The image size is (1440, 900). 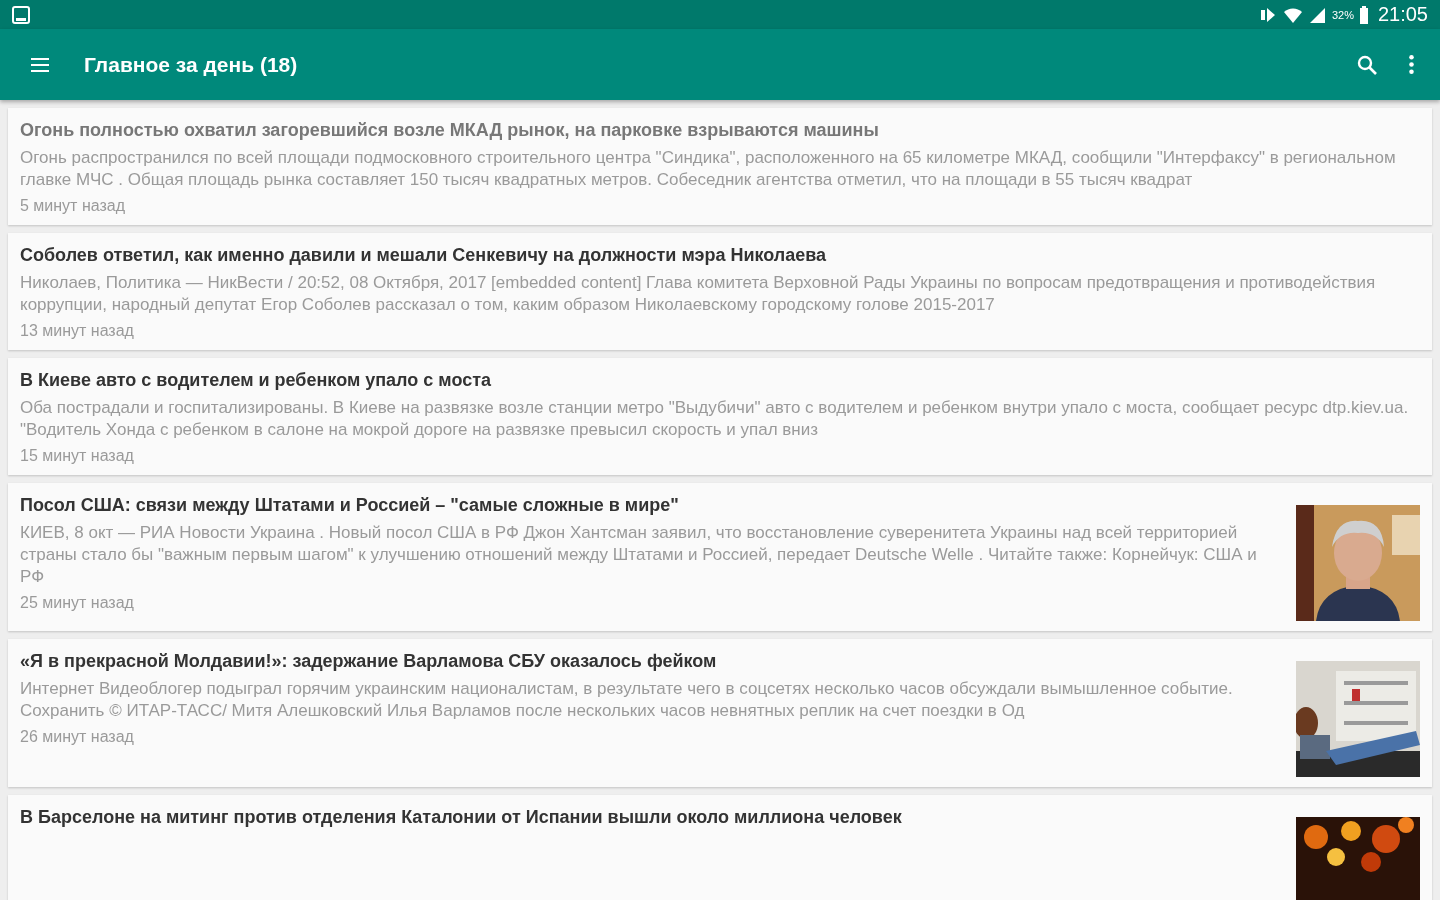 I want to click on battery-percent: 32%, so click(x=1342, y=14).